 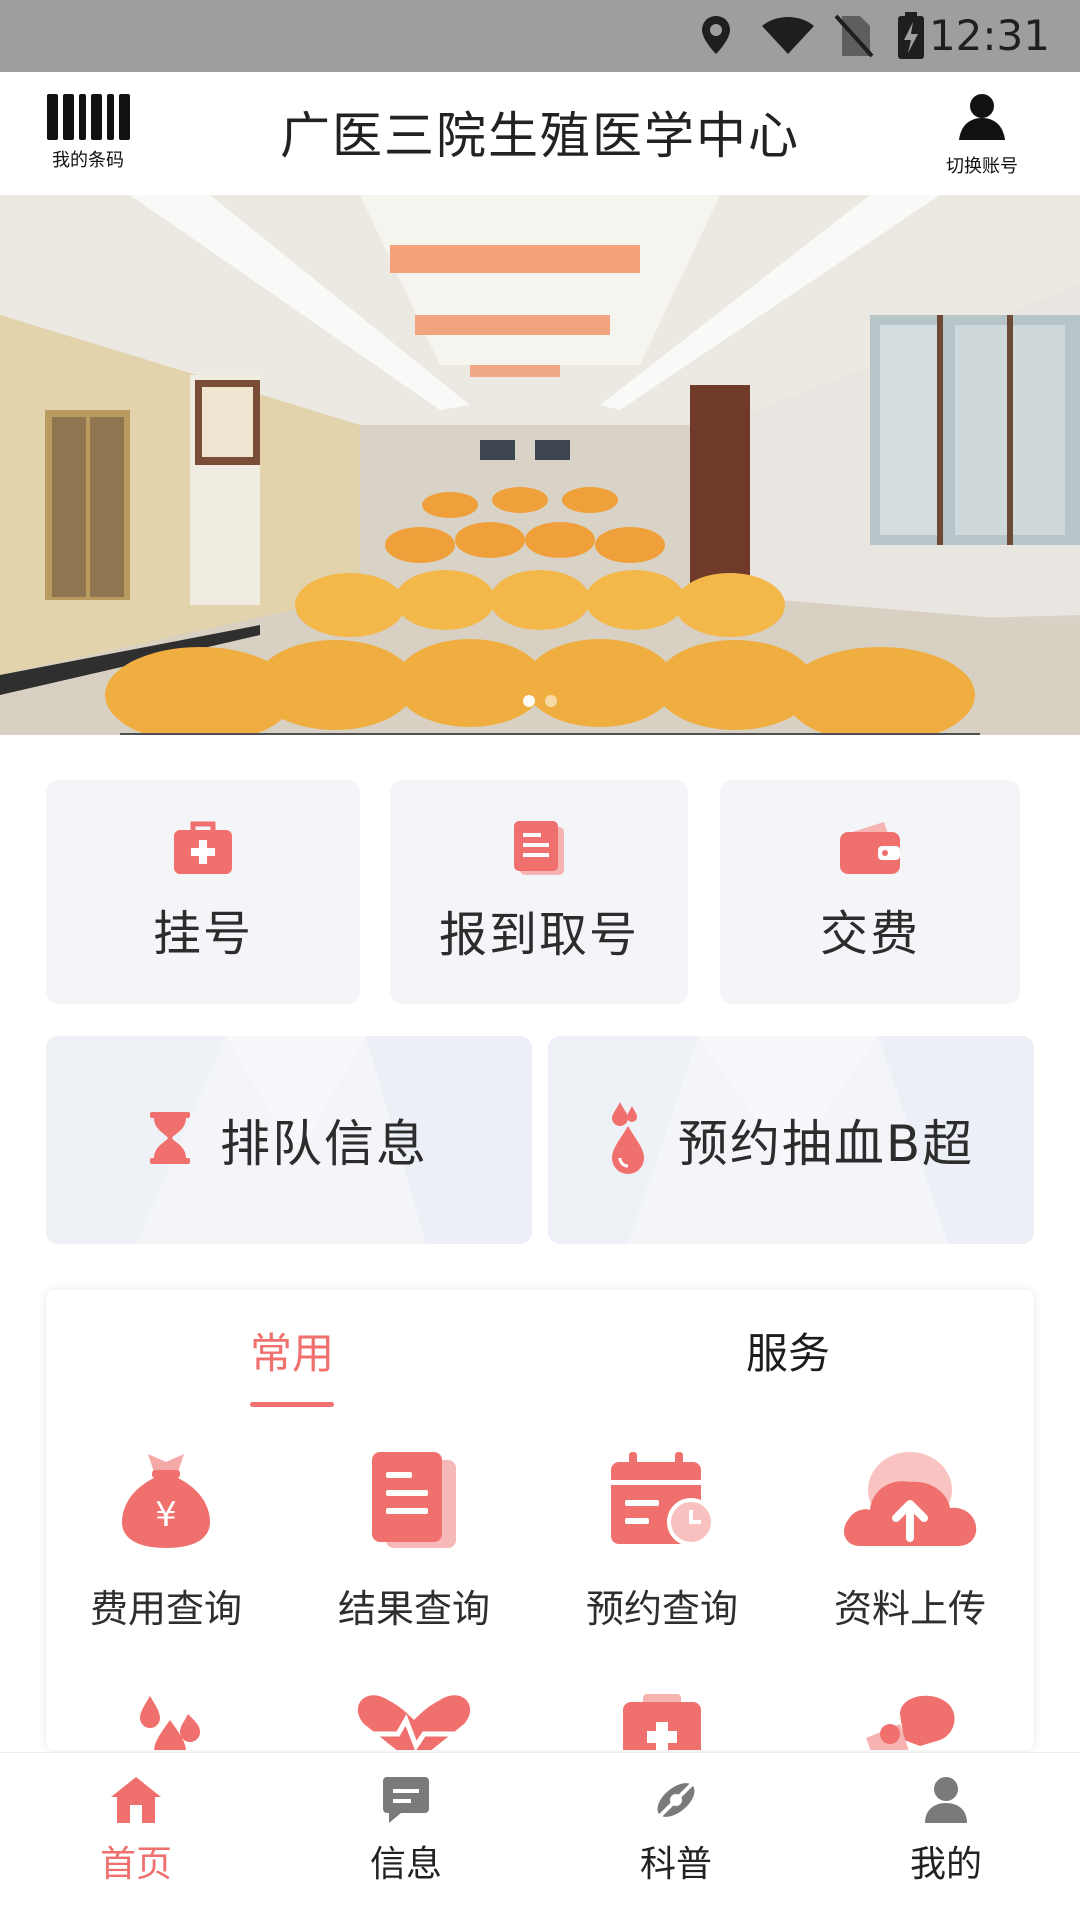 I want to click on app-header: 我的条码 广医三院生殖医学中心 切换账号, so click(x=540, y=133).